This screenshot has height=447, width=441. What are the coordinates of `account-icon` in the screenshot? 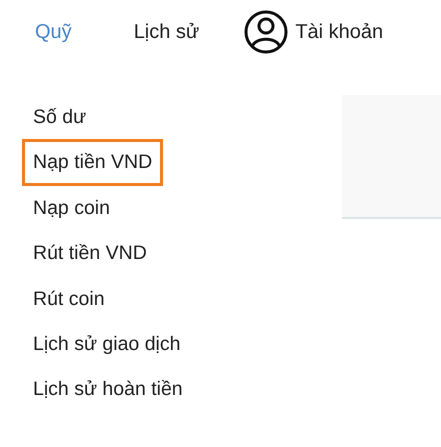 It's located at (266, 32).